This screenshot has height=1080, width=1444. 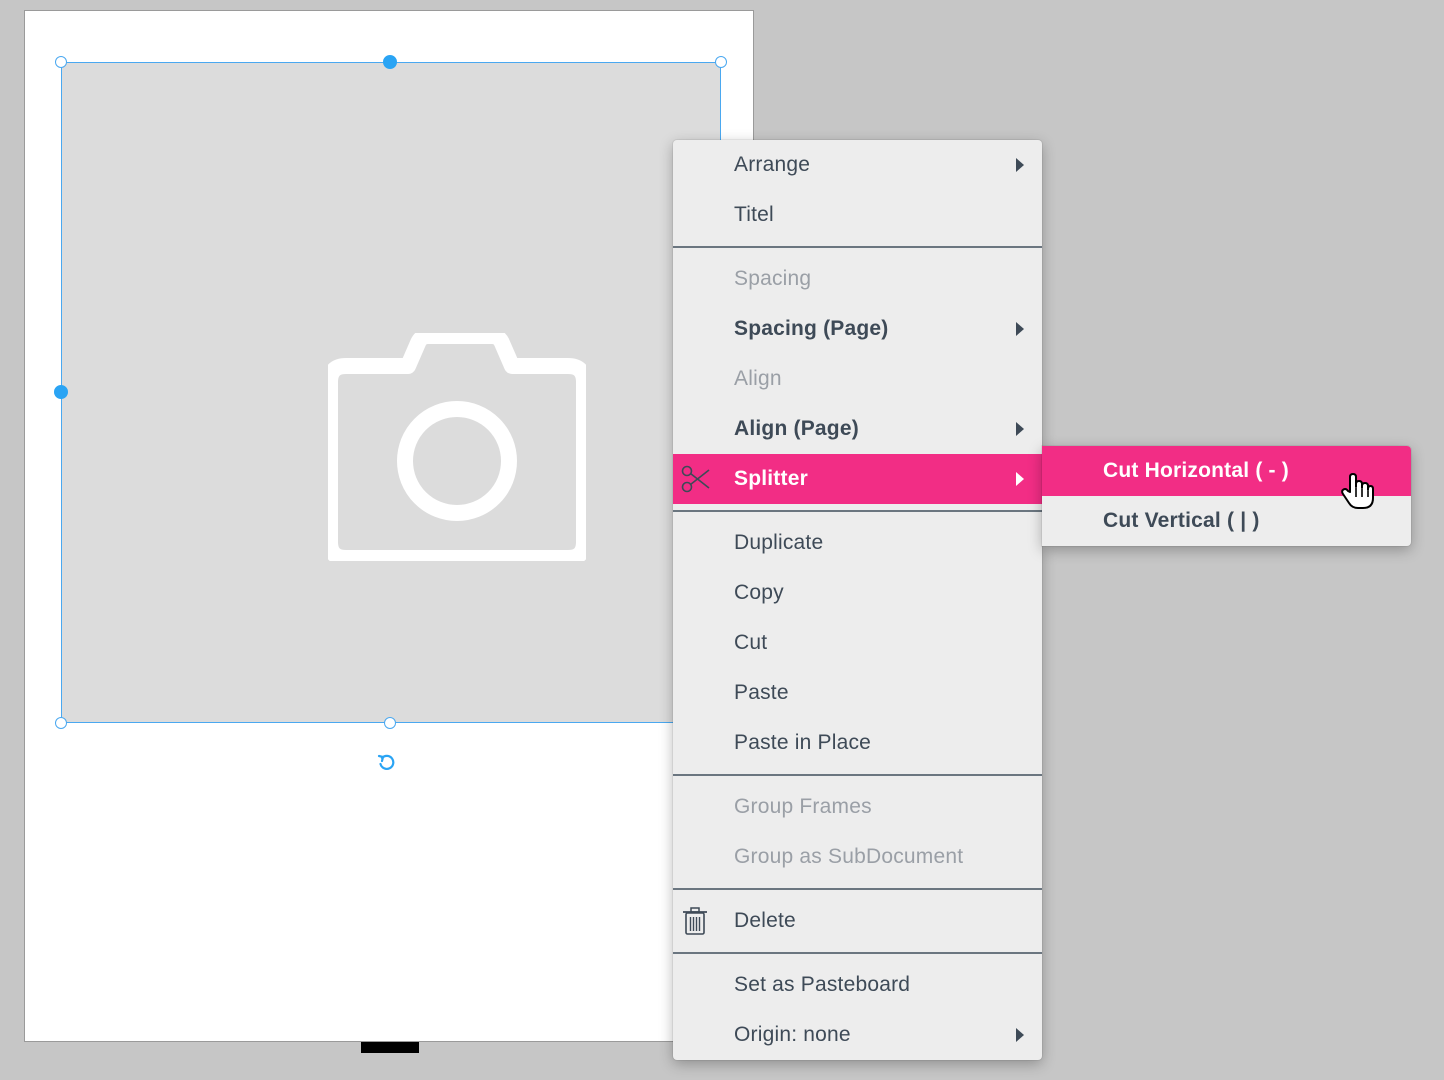 I want to click on menu-item-arrange: Arrange, so click(x=857, y=165).